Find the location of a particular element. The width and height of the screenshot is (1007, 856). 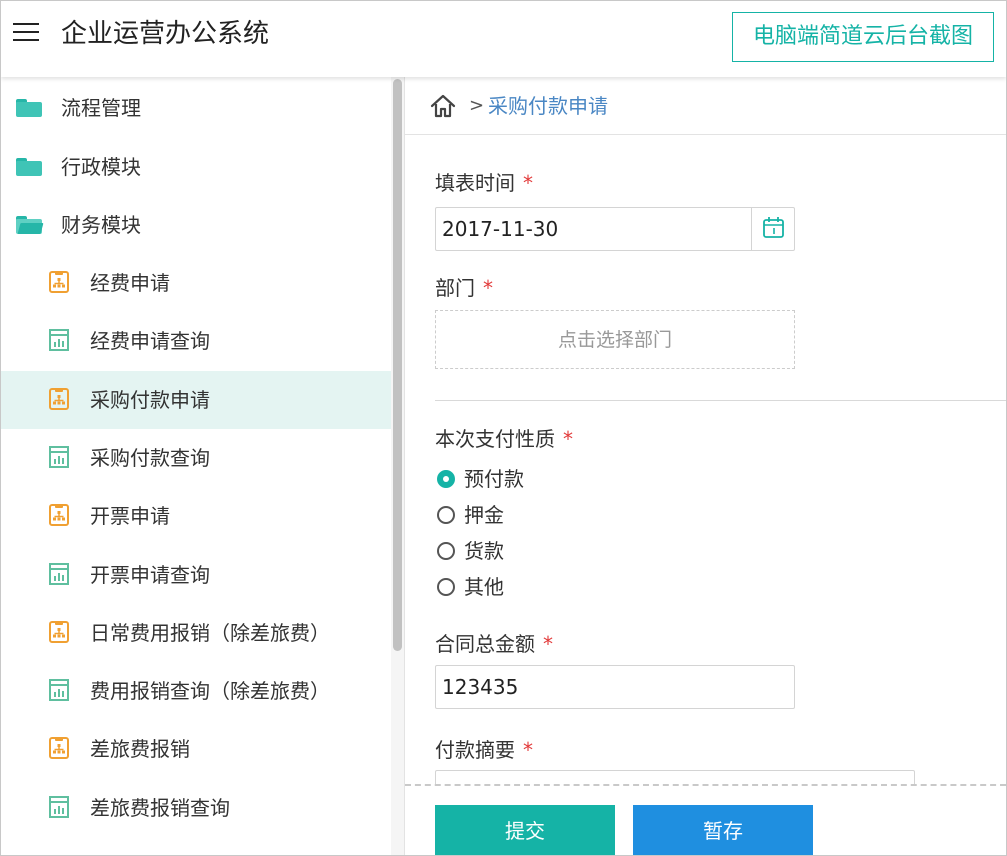

sidebar-group-process: 流程管理 is located at coordinates (196, 108).